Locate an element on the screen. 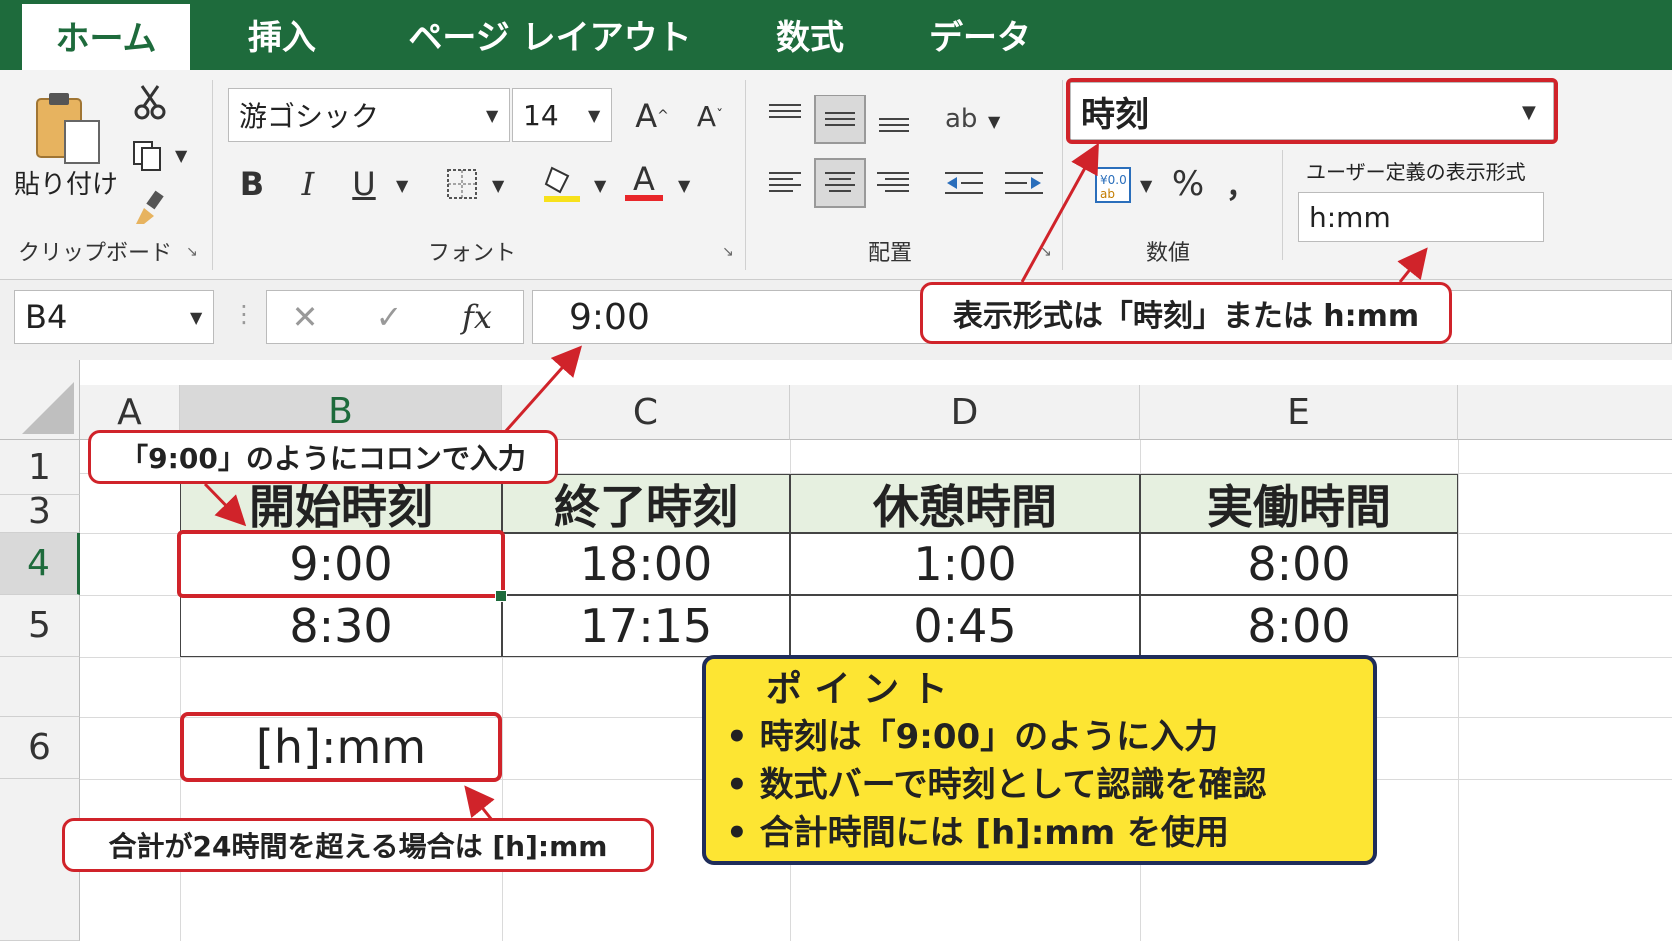 This screenshot has width=1672, height=941. callout-over24: 合計が24時間を超える場合は [h]:mm is located at coordinates (358, 845).